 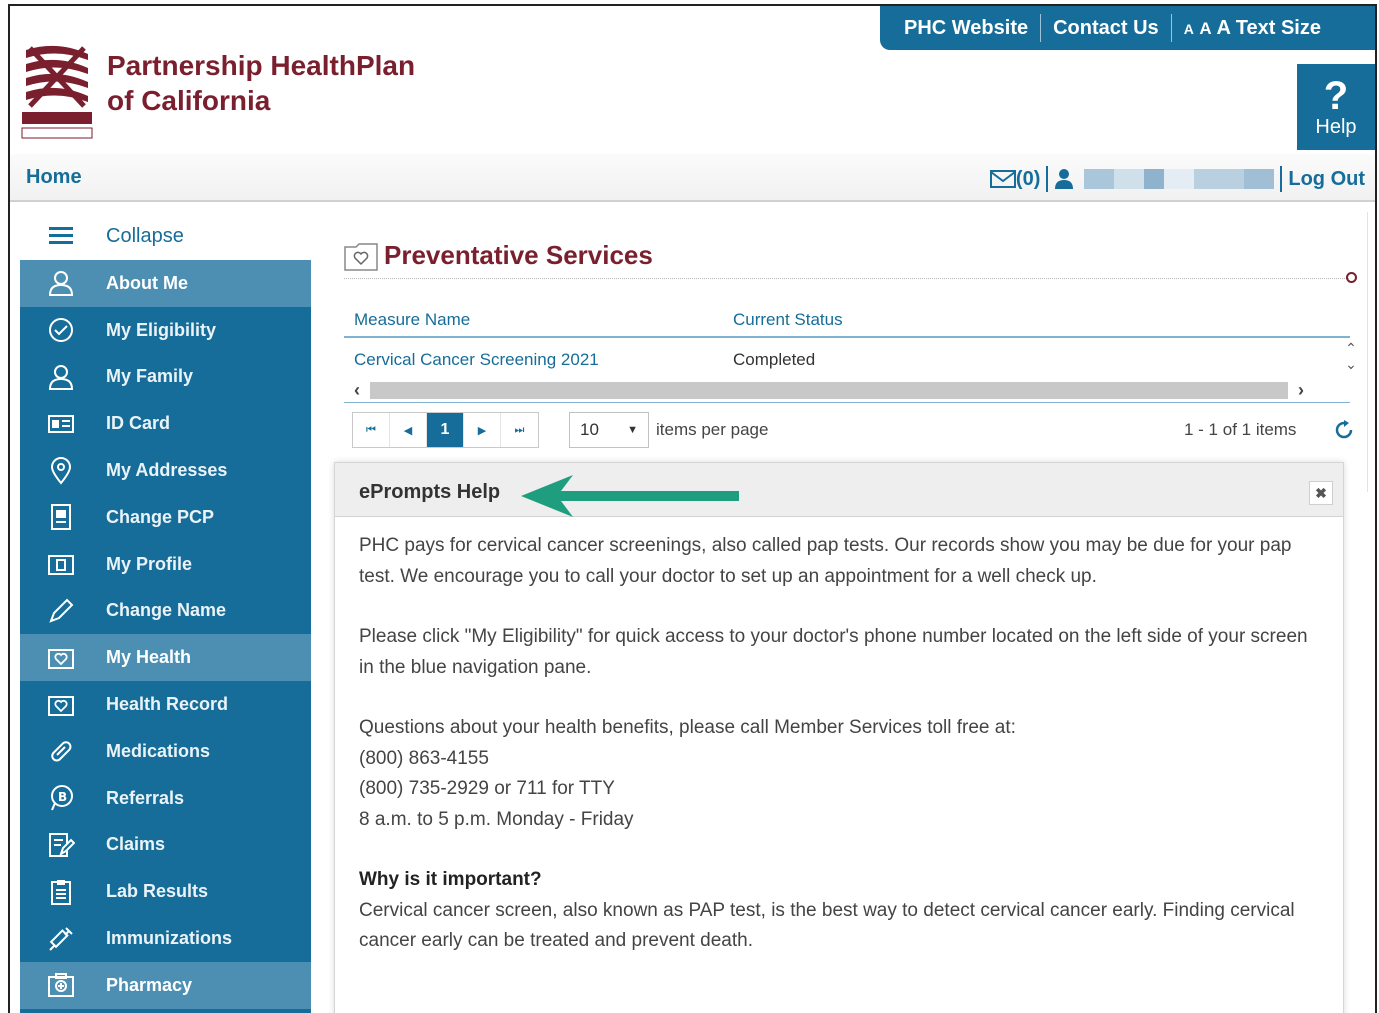 What do you see at coordinates (1240, 429) in the screenshot?
I see `pager-info: 1 - 1 of 1 items` at bounding box center [1240, 429].